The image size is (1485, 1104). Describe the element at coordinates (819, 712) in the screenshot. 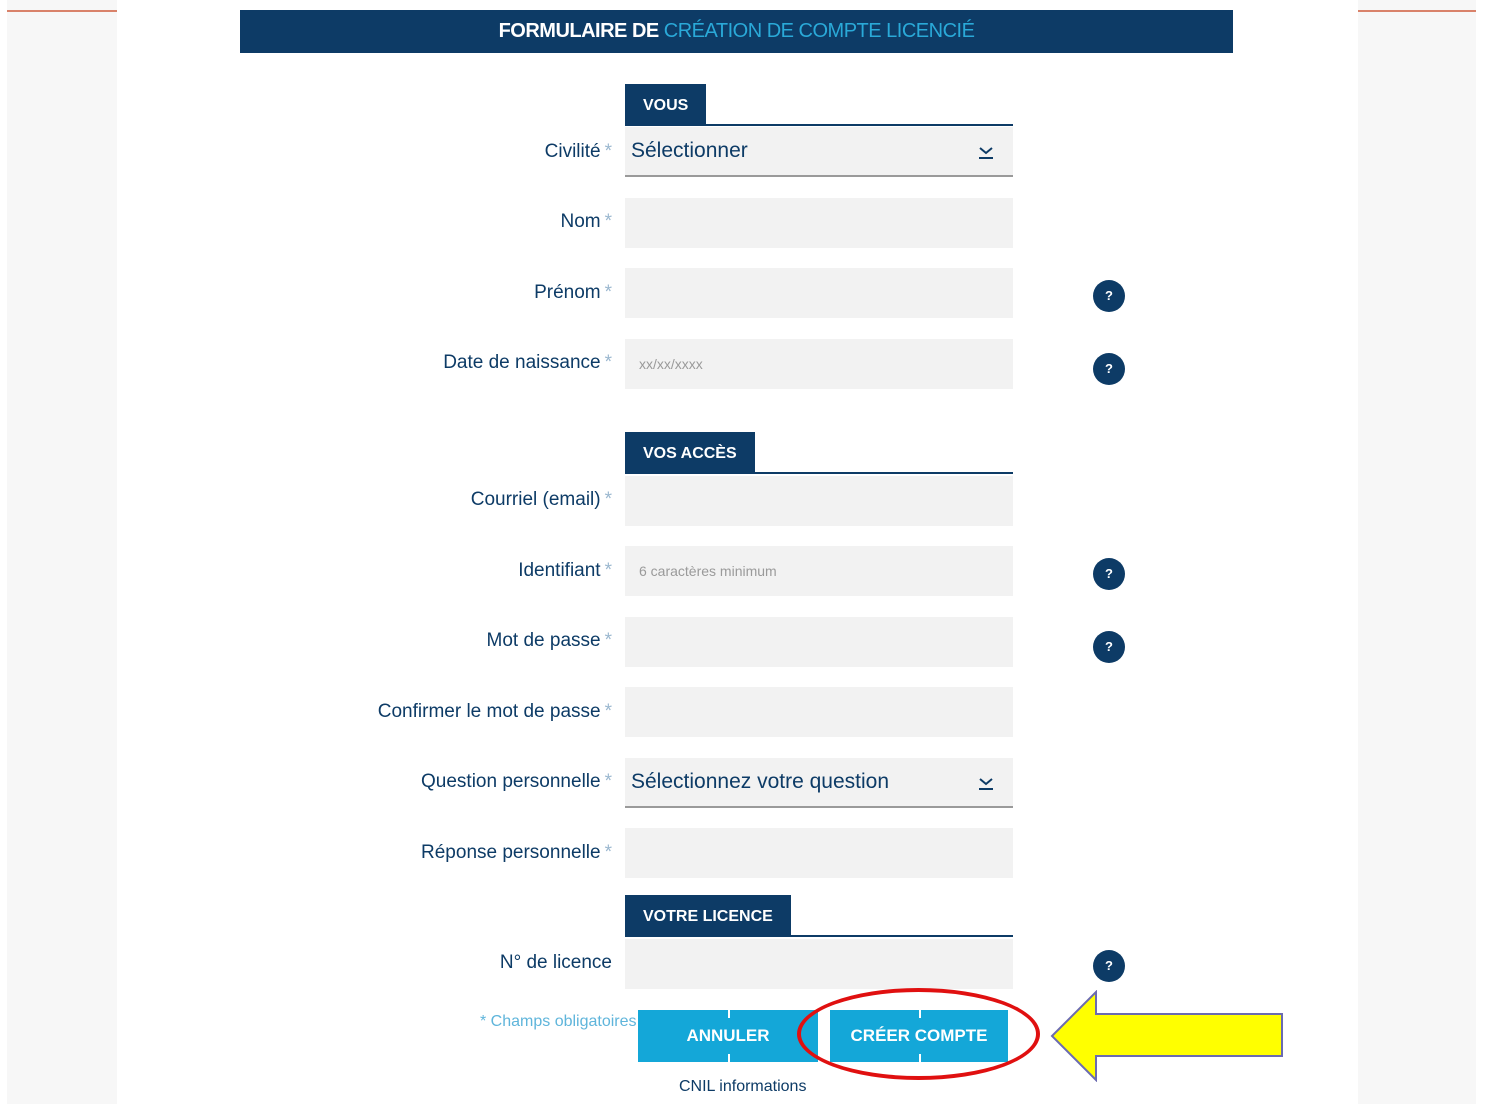

I see `confirm-password-input` at that location.